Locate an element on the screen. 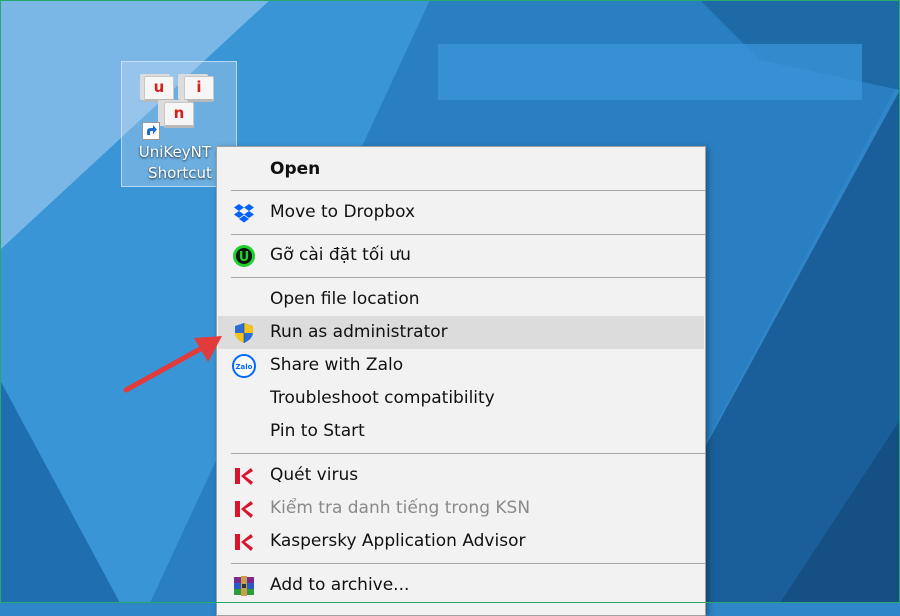 The image size is (900, 616). uac-shield-icon is located at coordinates (244, 333).